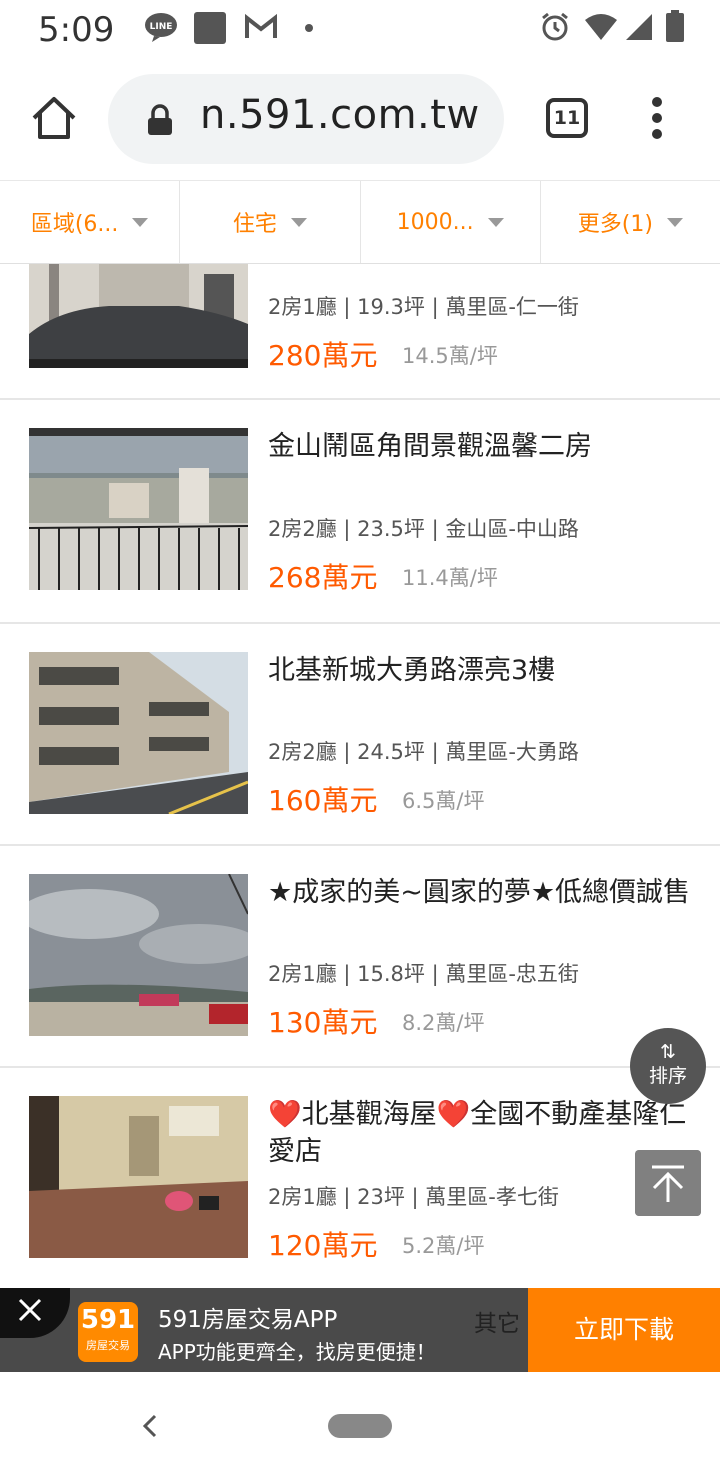 The width and height of the screenshot is (720, 1480). Describe the element at coordinates (323, 800) in the screenshot. I see `listing-price: 160萬元` at that location.